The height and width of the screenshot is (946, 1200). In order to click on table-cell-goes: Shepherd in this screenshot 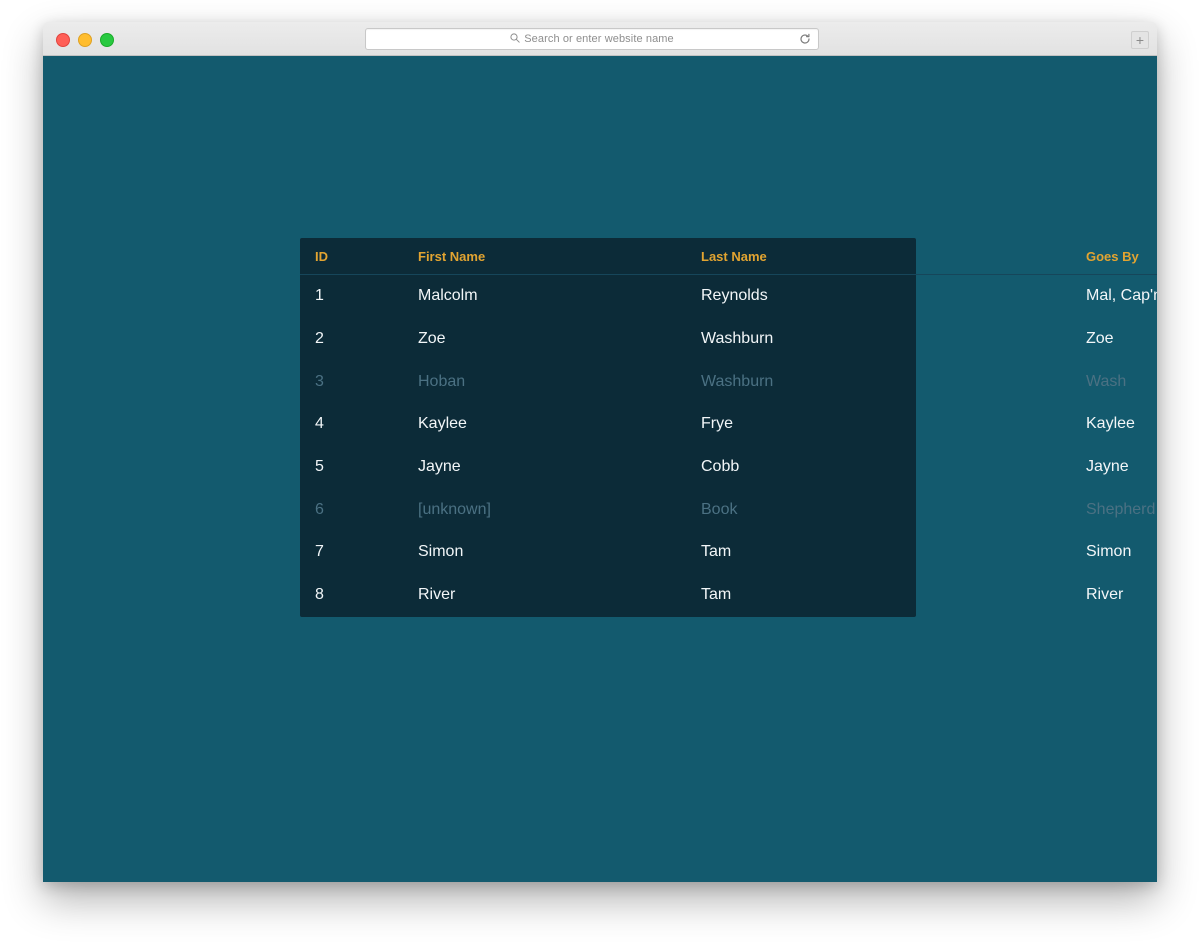, I will do `click(1121, 509)`.